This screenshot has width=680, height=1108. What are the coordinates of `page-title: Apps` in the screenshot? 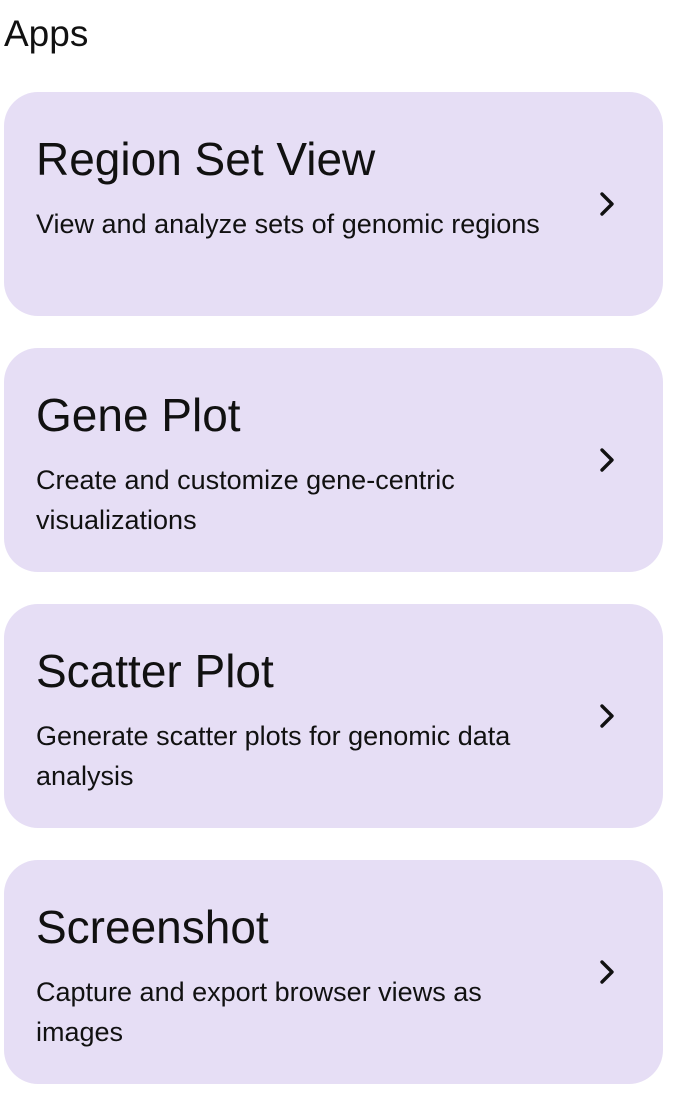 It's located at (46, 33).